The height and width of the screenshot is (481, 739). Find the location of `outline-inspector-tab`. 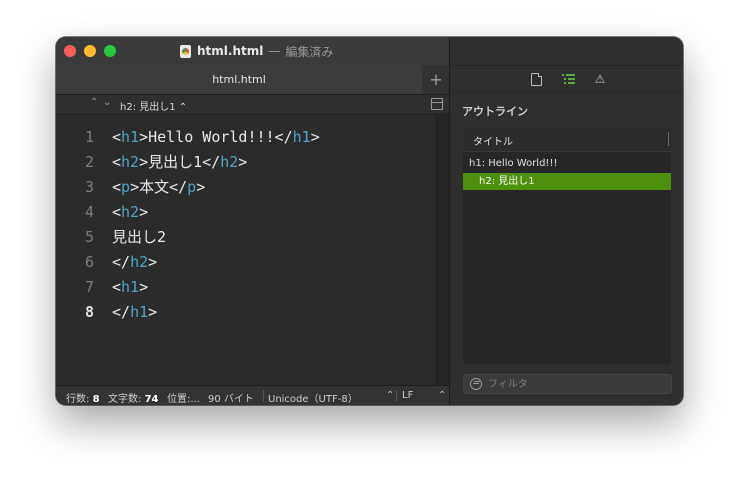

outline-inspector-tab is located at coordinates (568, 79).